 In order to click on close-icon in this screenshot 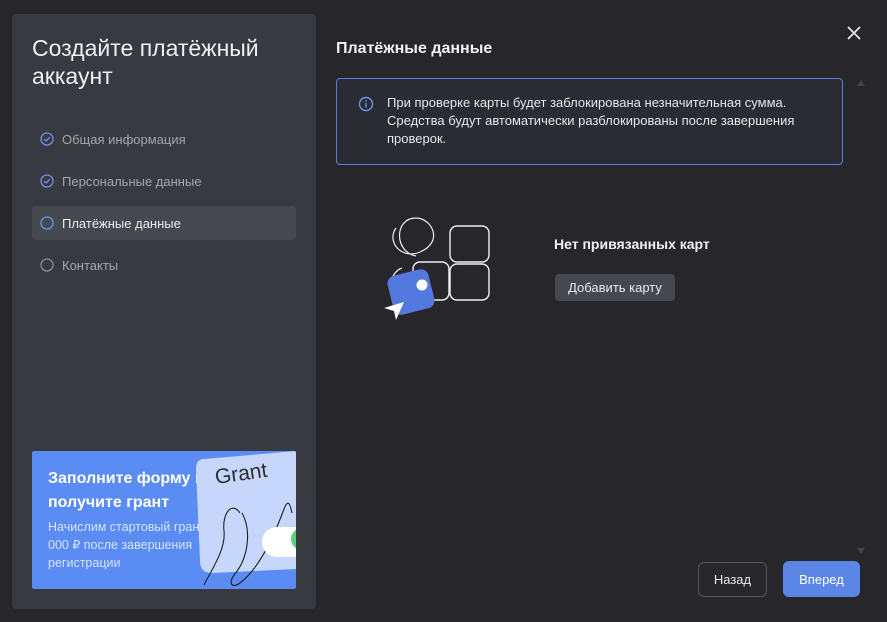, I will do `click(854, 33)`.